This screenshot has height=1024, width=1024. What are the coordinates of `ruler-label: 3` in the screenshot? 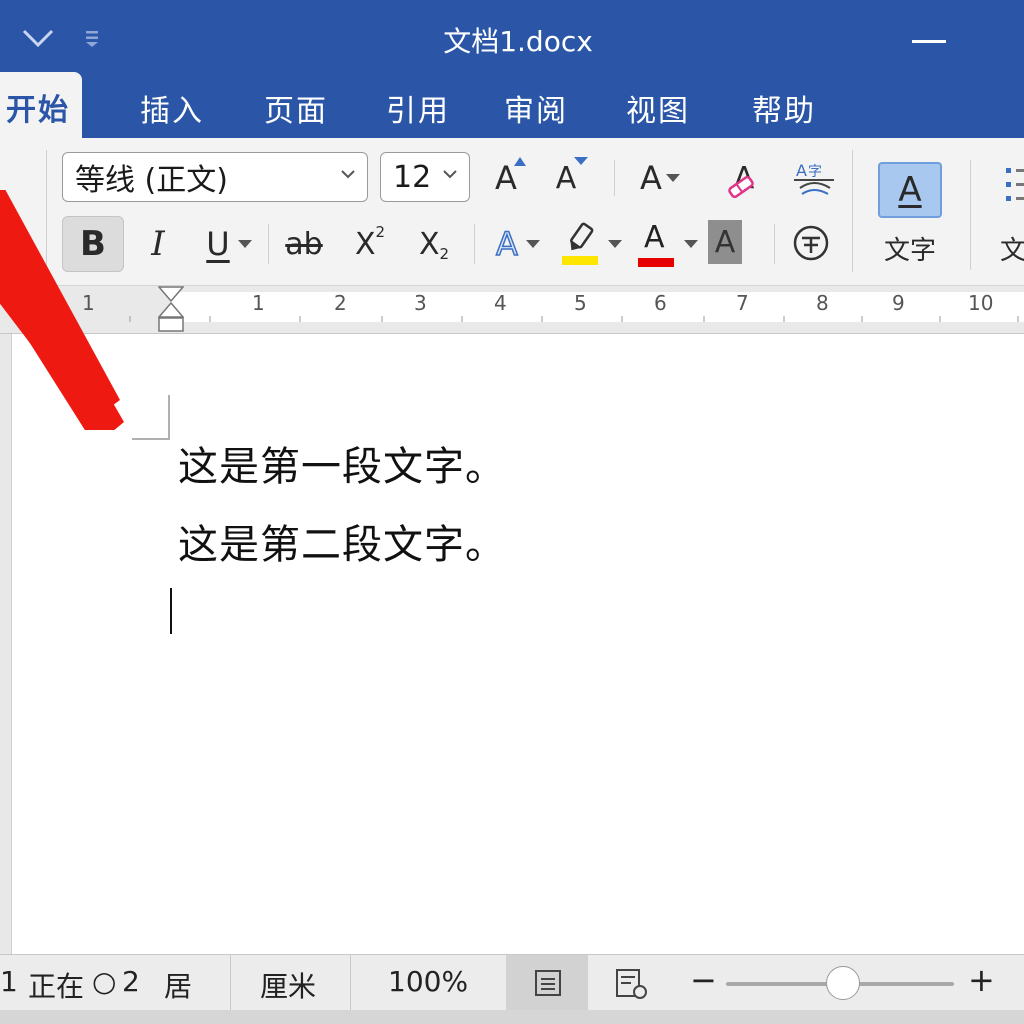 It's located at (420, 303).